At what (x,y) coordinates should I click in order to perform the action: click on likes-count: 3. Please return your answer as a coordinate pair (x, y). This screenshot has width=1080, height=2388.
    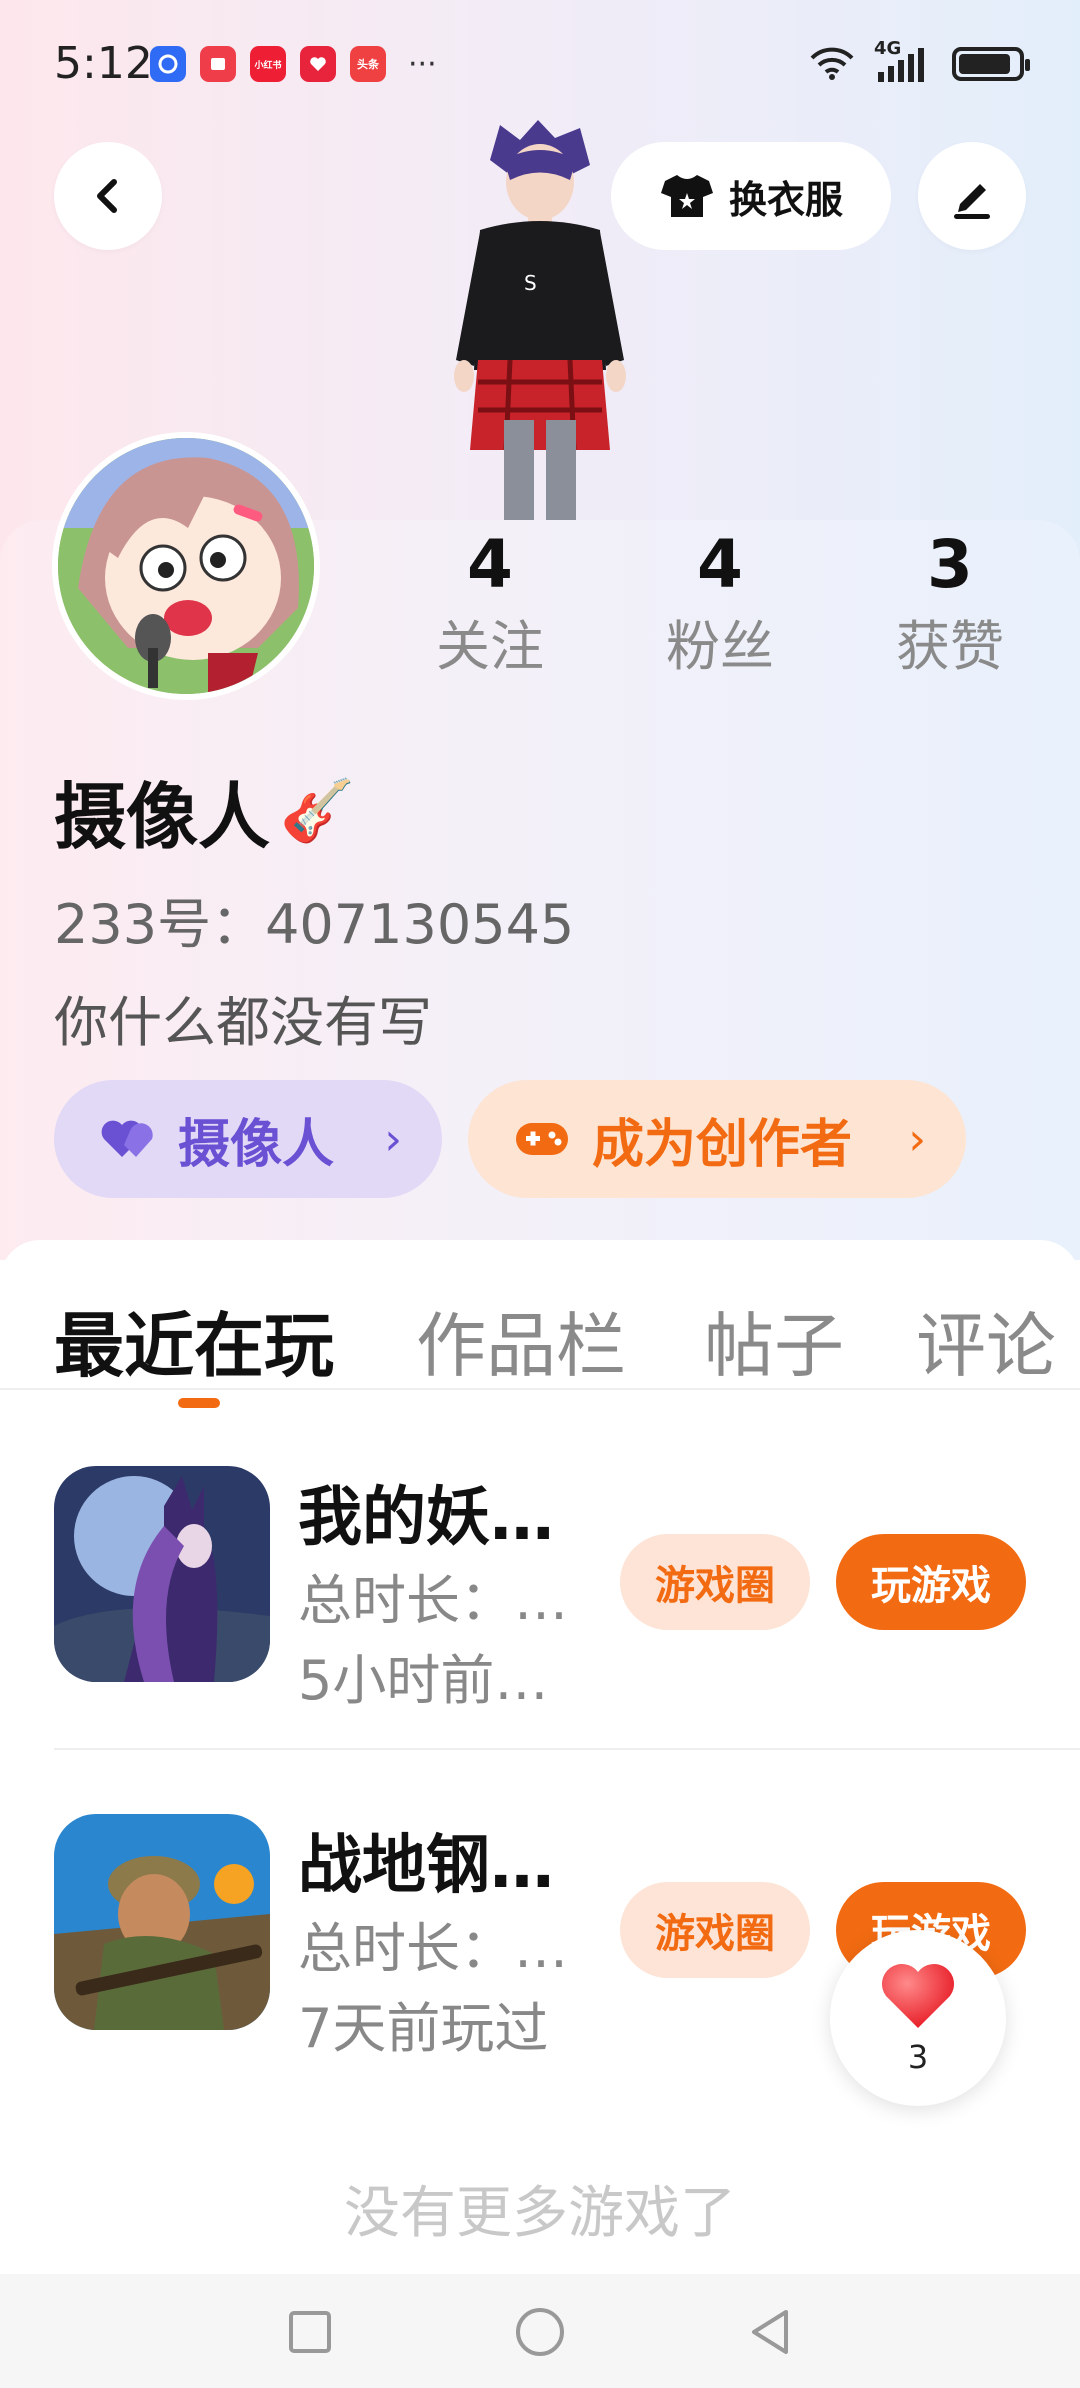
    Looking at the image, I should click on (950, 564).